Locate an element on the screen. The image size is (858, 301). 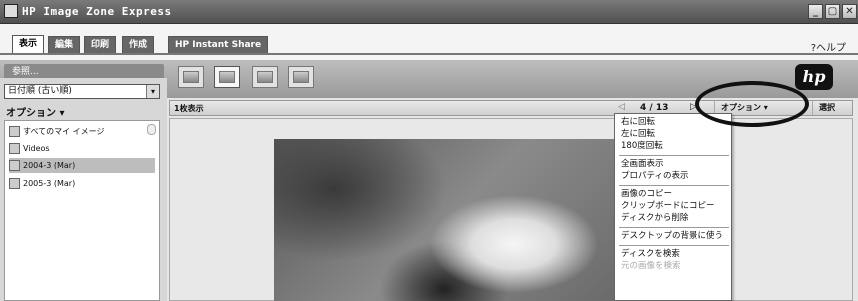
filmstrip-view-button is located at coordinates (265, 77).